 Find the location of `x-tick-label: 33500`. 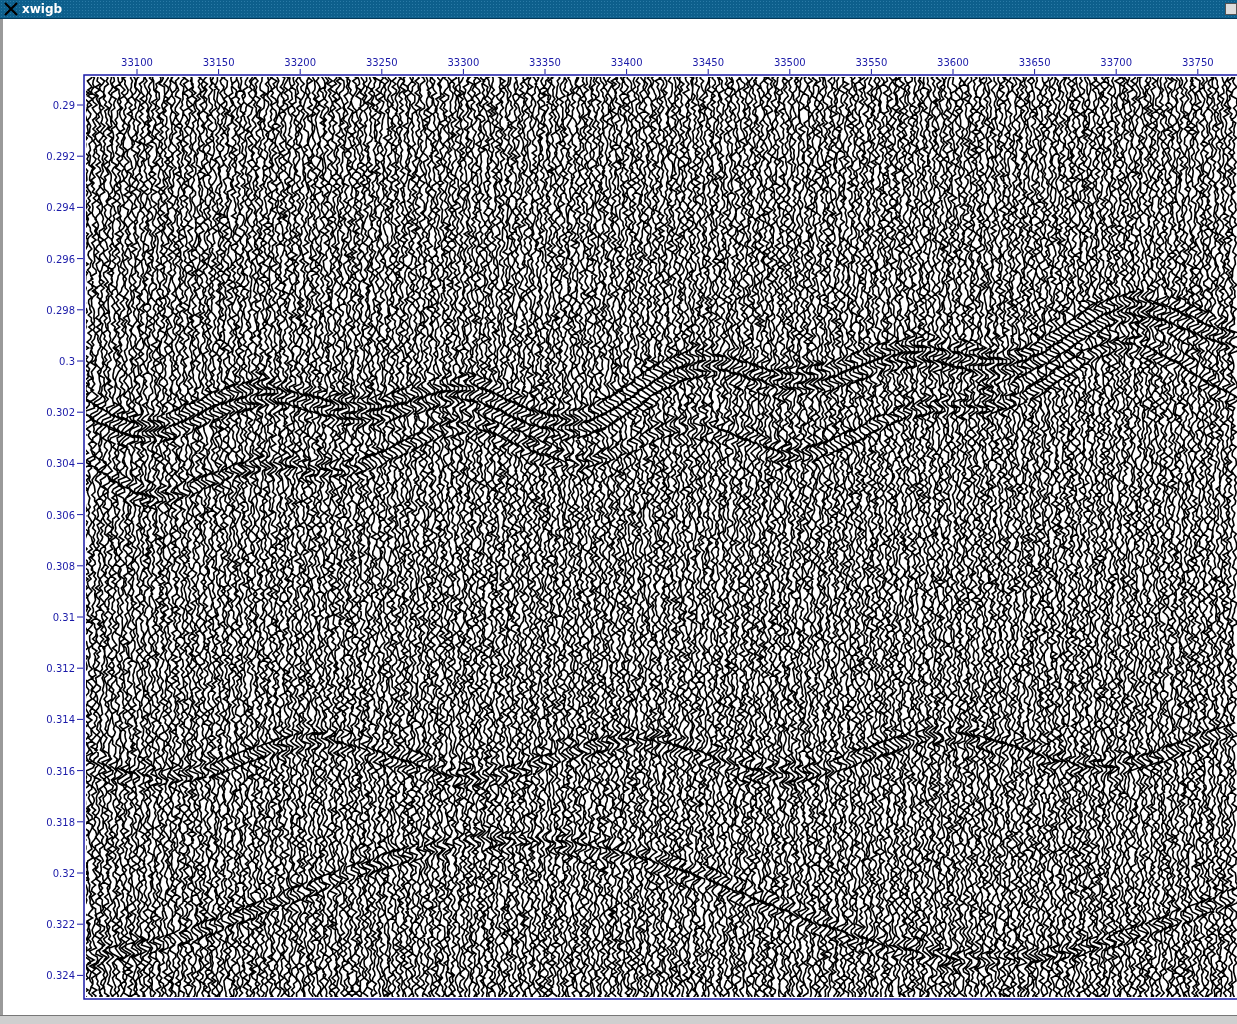

x-tick-label: 33500 is located at coordinates (789, 62).